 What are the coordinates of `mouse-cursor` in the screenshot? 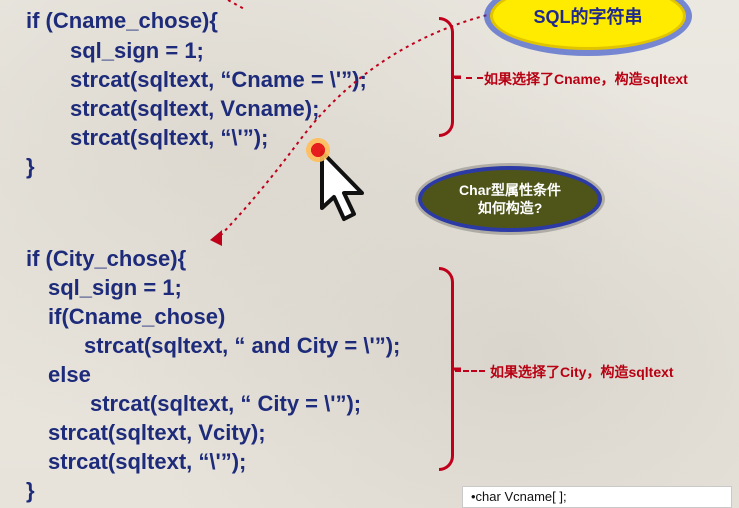 It's located at (340, 179).